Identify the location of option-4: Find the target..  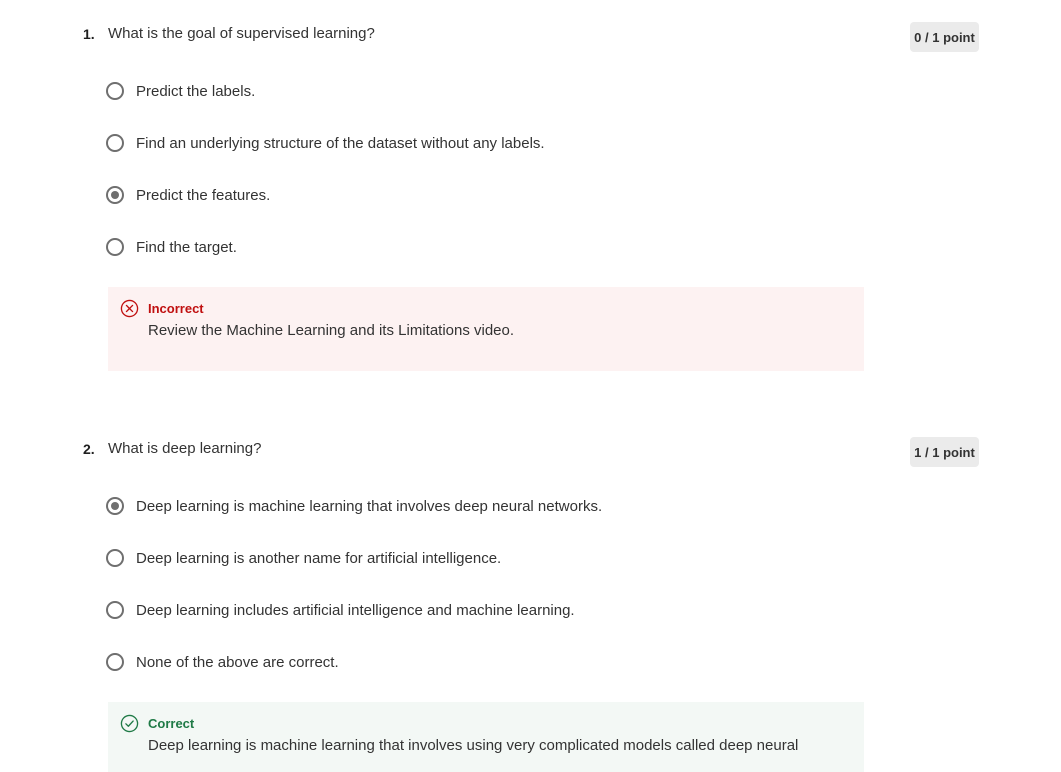
(171, 247).